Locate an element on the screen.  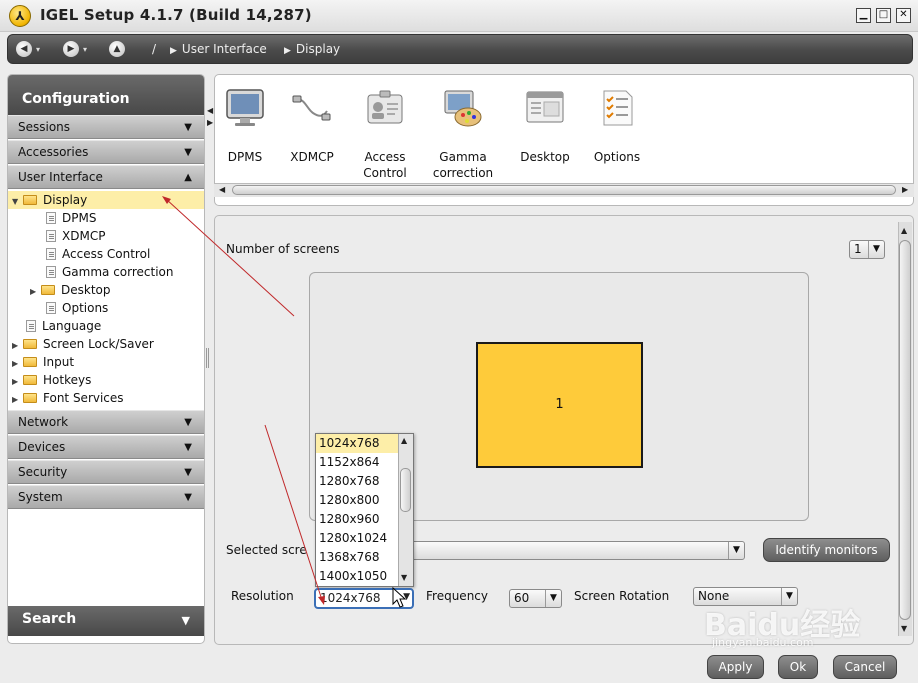
tree-item-desktop: ▶ Desktop is located at coordinates (70, 290).